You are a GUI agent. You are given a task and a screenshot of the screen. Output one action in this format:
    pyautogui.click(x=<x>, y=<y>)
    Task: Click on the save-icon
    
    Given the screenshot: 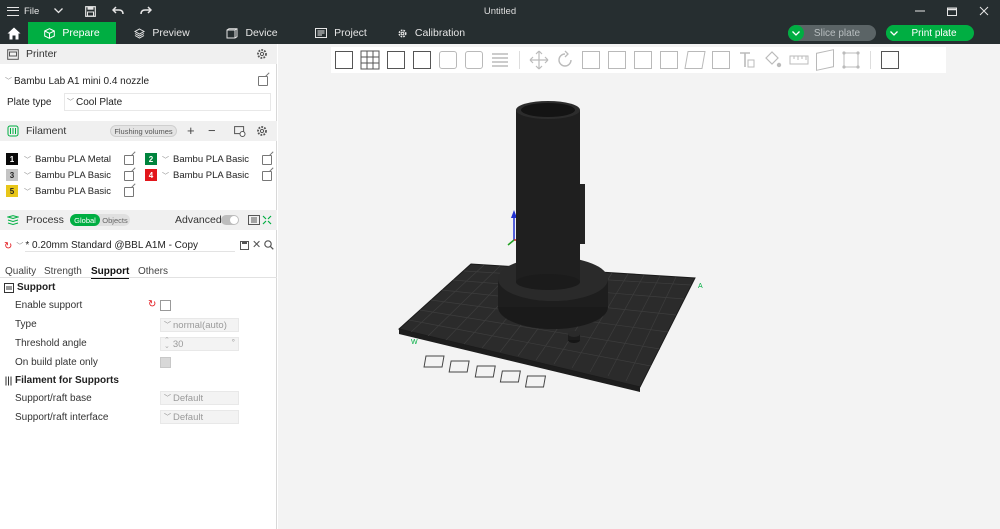 What is the action you would take?
    pyautogui.click(x=90, y=11)
    